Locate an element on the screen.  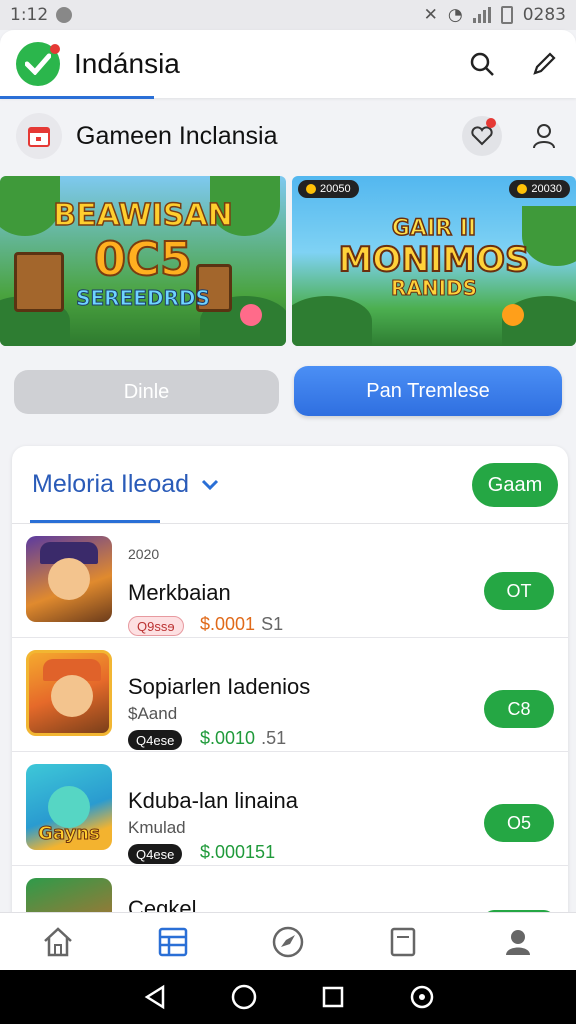
compass-icon is located at coordinates (288, 942).